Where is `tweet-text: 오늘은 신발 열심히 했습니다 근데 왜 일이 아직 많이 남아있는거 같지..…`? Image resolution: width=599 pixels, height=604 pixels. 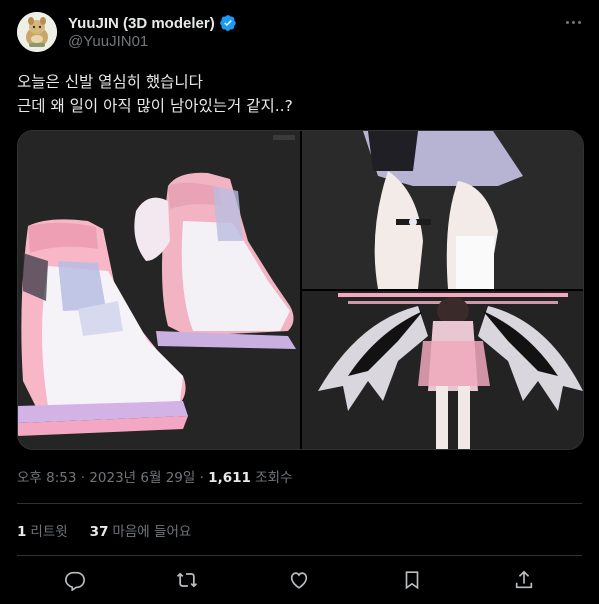
tweet-text: 오늘은 신발 열심히 했습니다 근데 왜 일이 아직 많이 남아있는거 같지..… is located at coordinates (297, 94).